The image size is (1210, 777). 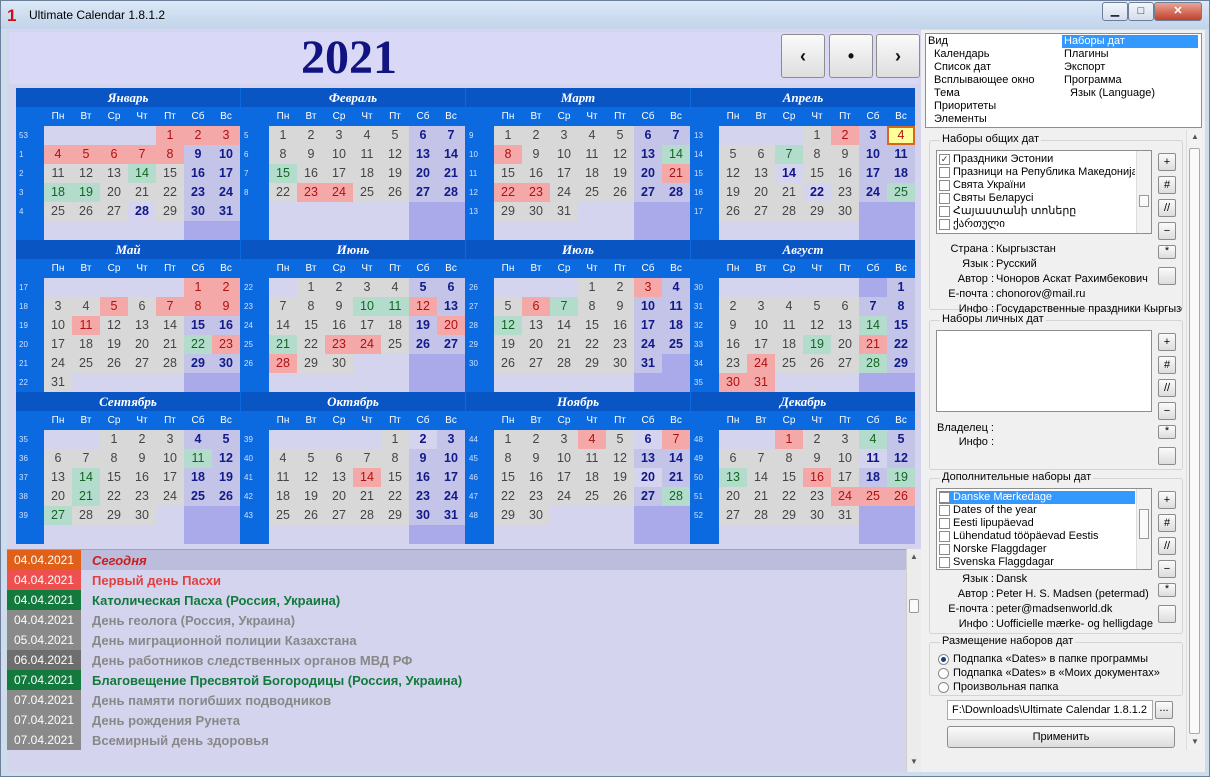 I want to click on settings-tree-item: Плагины, so click(x=1130, y=54).